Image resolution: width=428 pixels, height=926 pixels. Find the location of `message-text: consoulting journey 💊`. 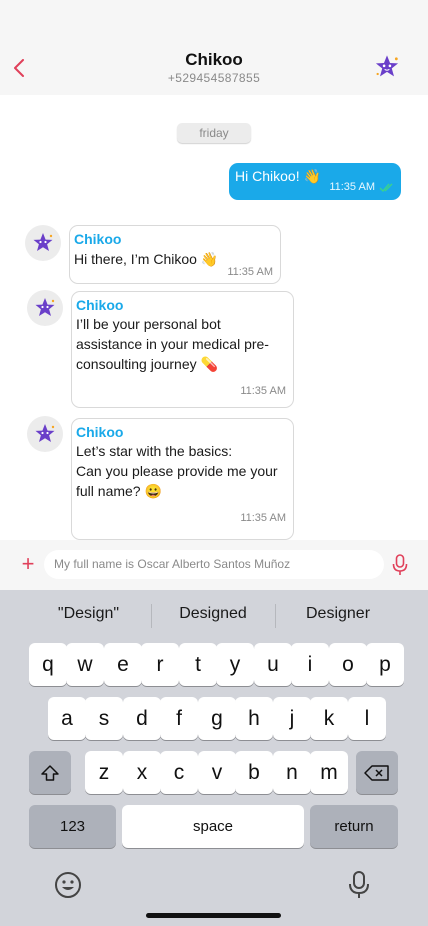

message-text: consoulting journey 💊 is located at coordinates (147, 364).